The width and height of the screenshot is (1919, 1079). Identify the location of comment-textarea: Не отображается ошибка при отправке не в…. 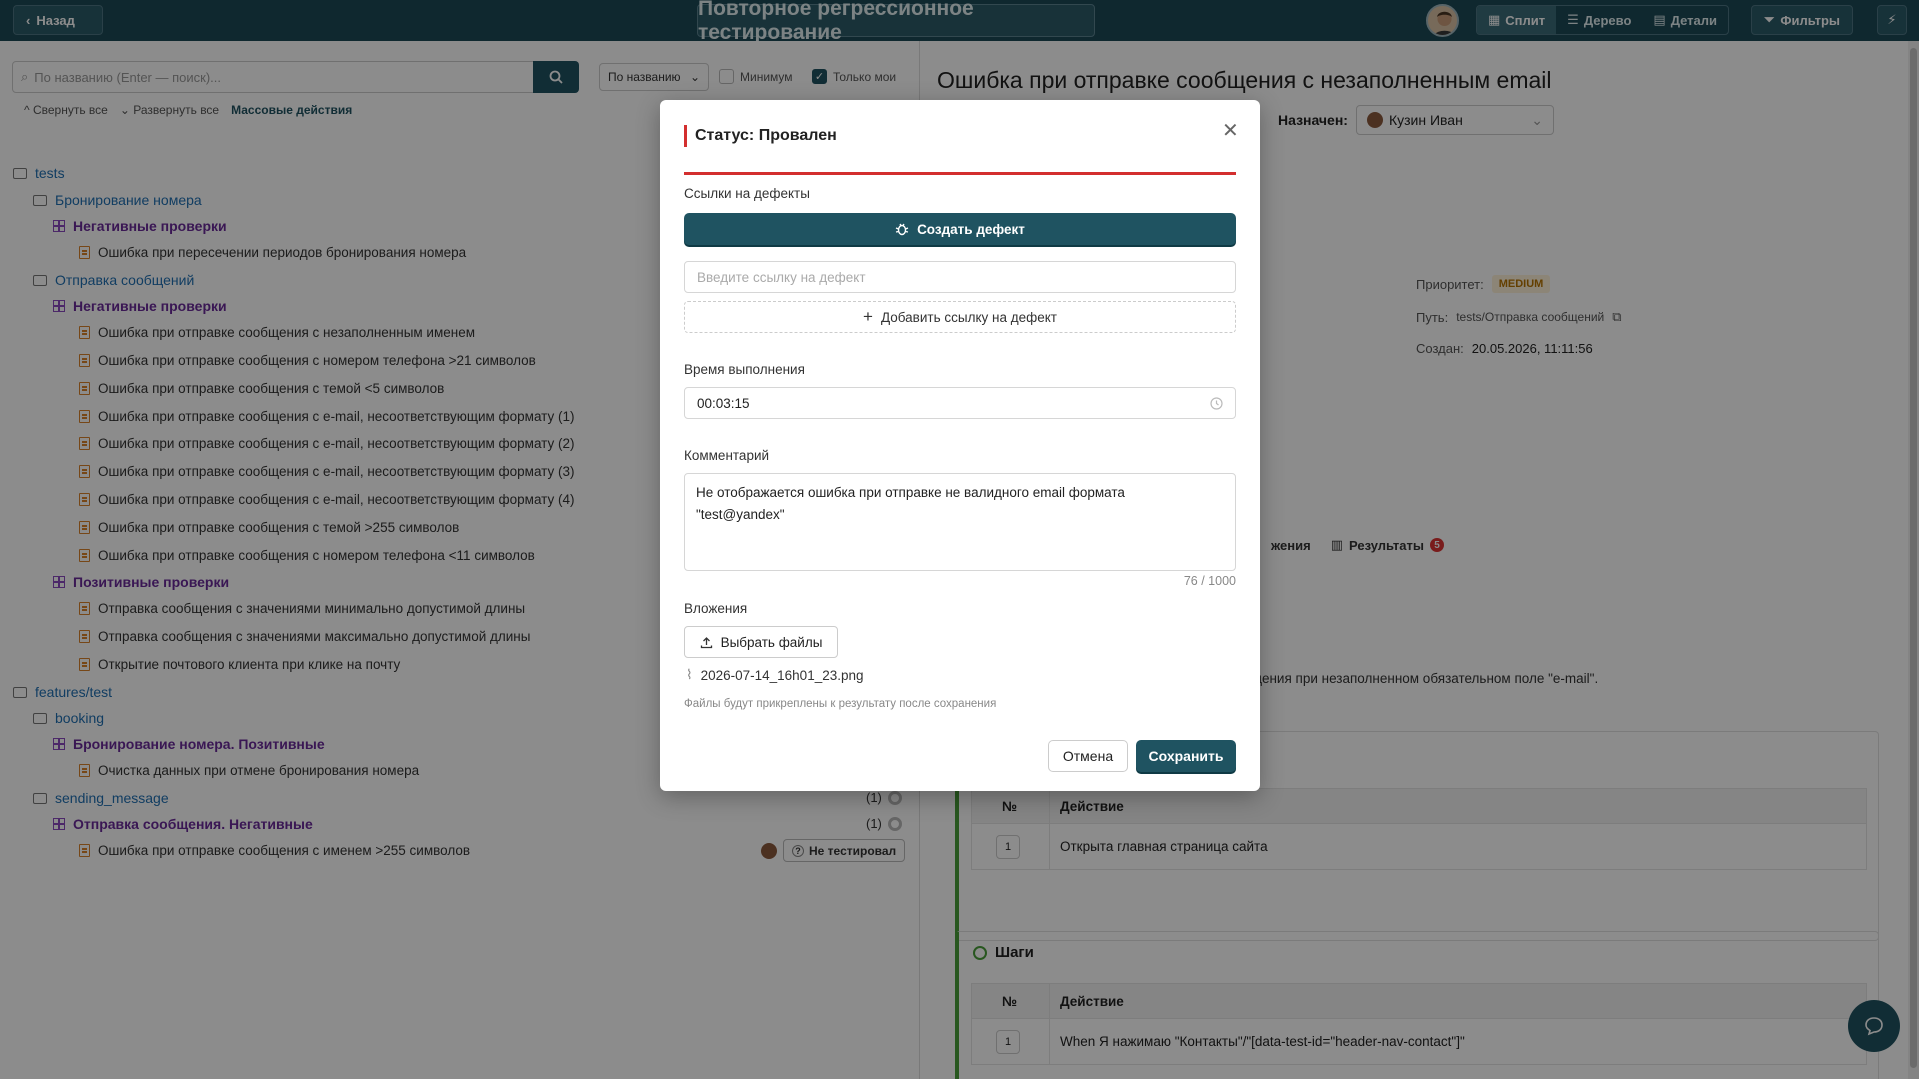
(960, 522).